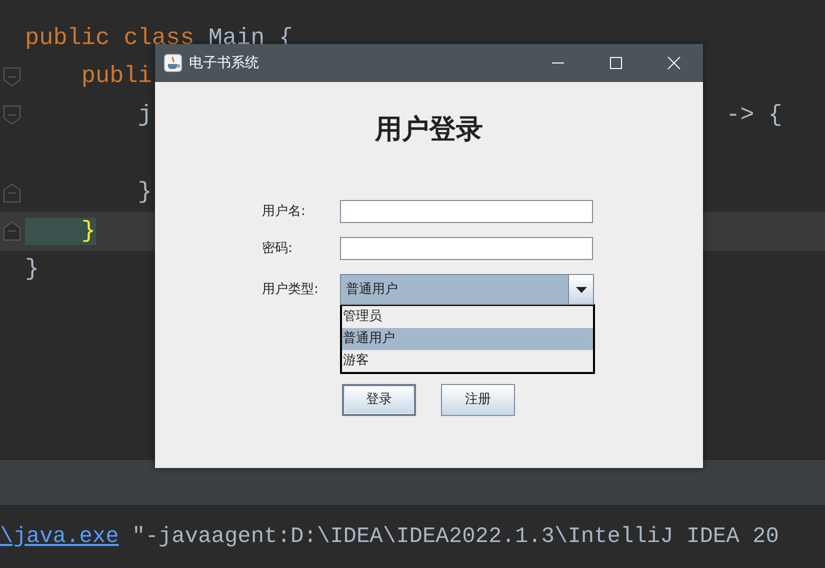  I want to click on window-title: 电子书系统, so click(224, 63).